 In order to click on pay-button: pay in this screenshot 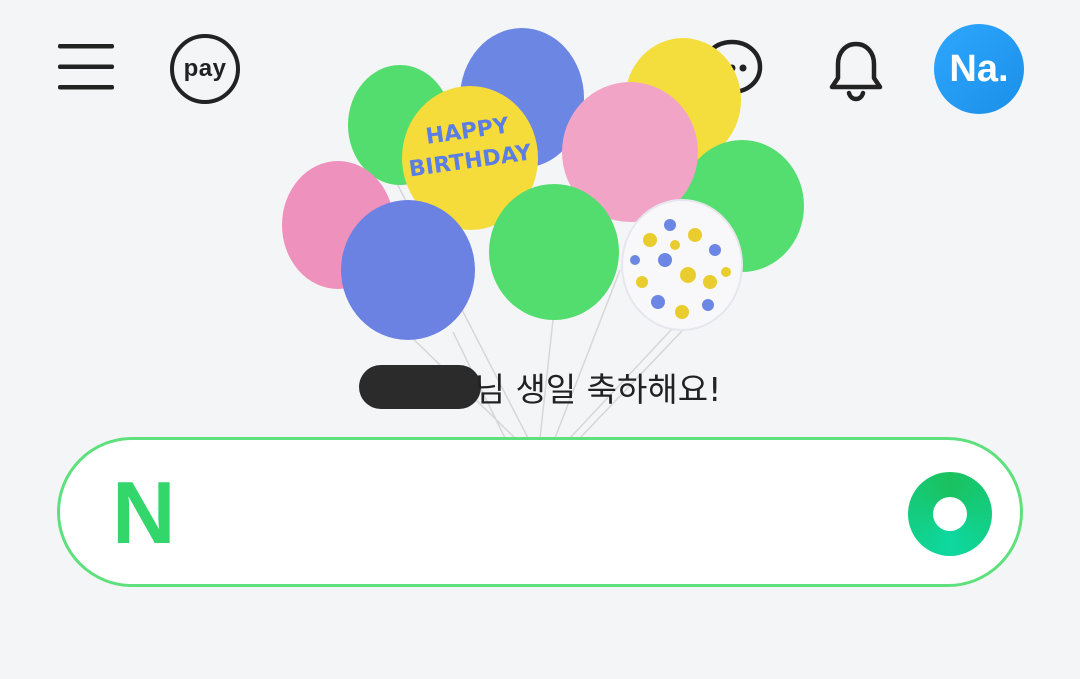, I will do `click(205, 69)`.